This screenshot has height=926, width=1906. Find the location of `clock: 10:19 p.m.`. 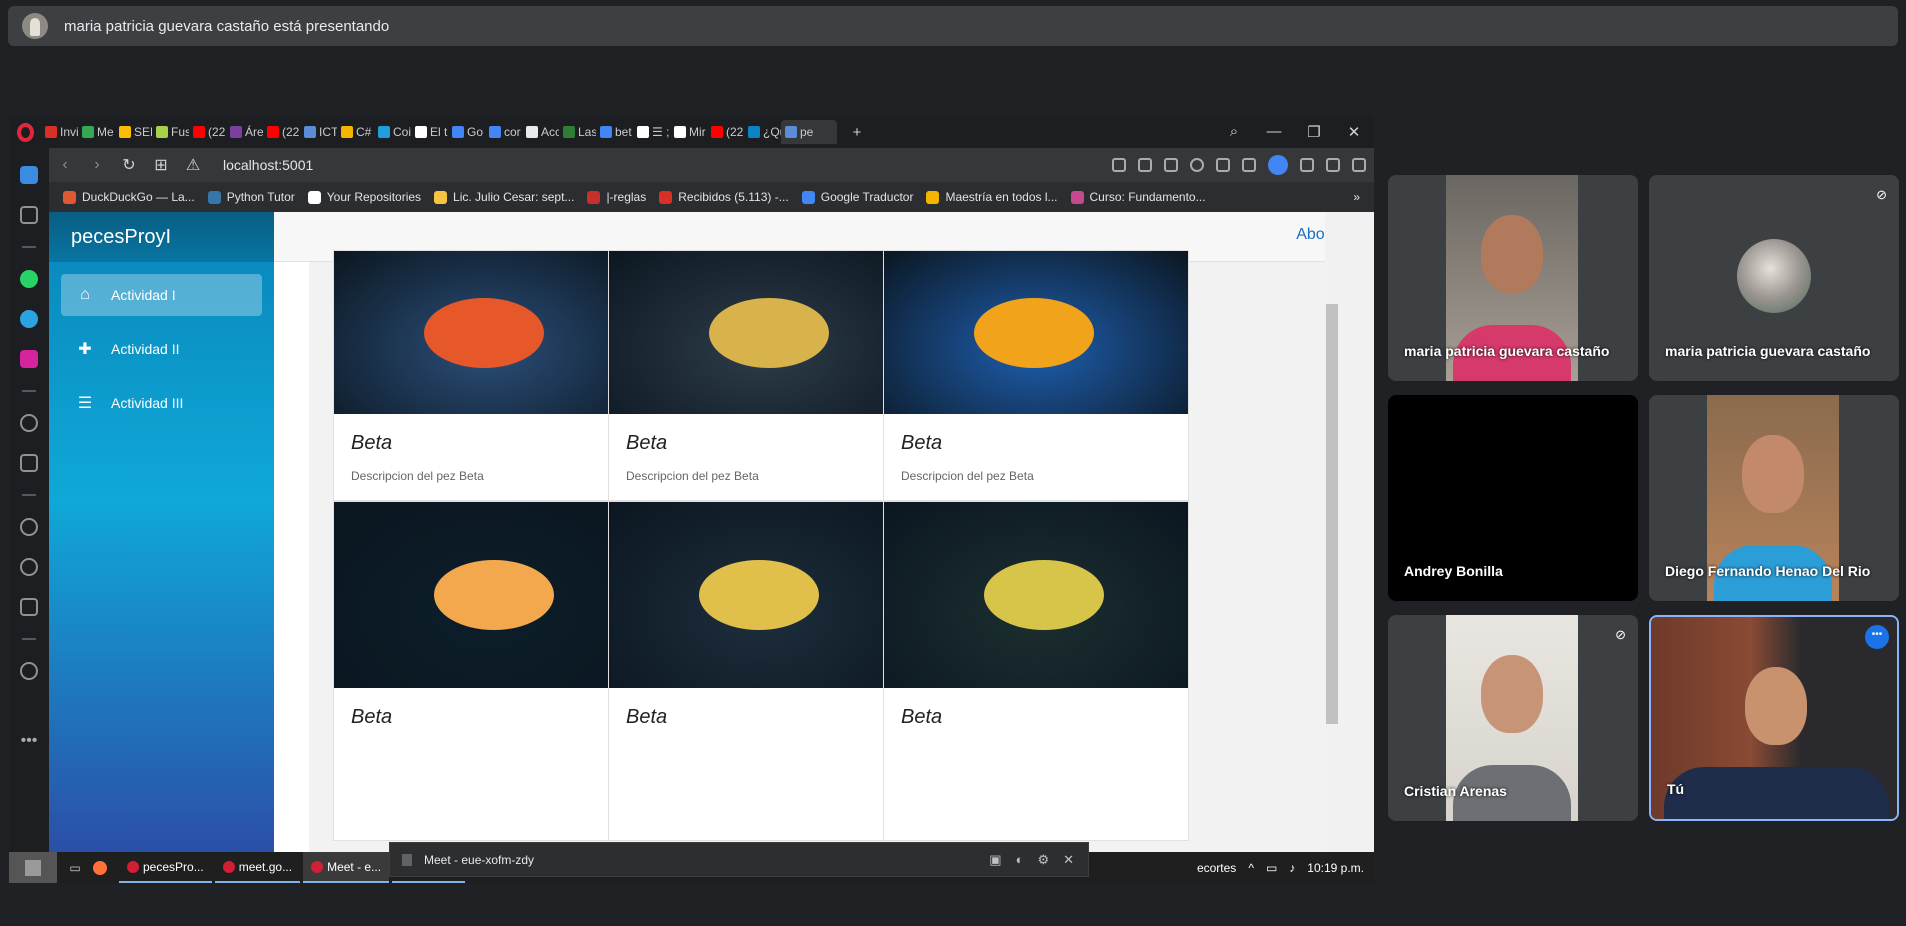

clock: 10:19 p.m. is located at coordinates (1335, 868).